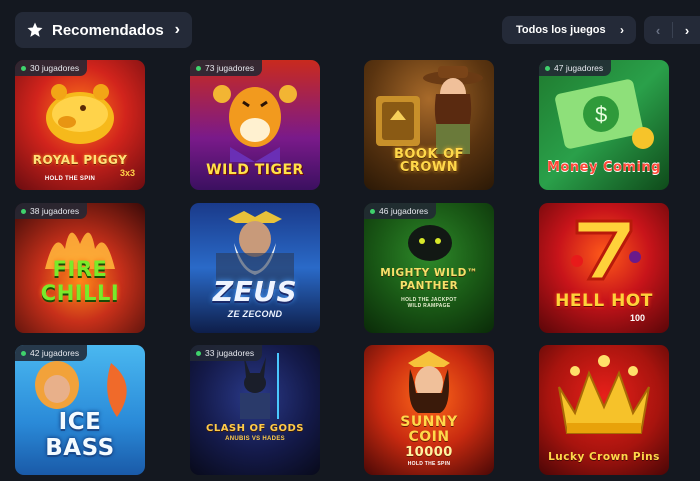 This screenshot has width=700, height=481. What do you see at coordinates (255, 291) in the screenshot?
I see `game-title: ZEUS` at bounding box center [255, 291].